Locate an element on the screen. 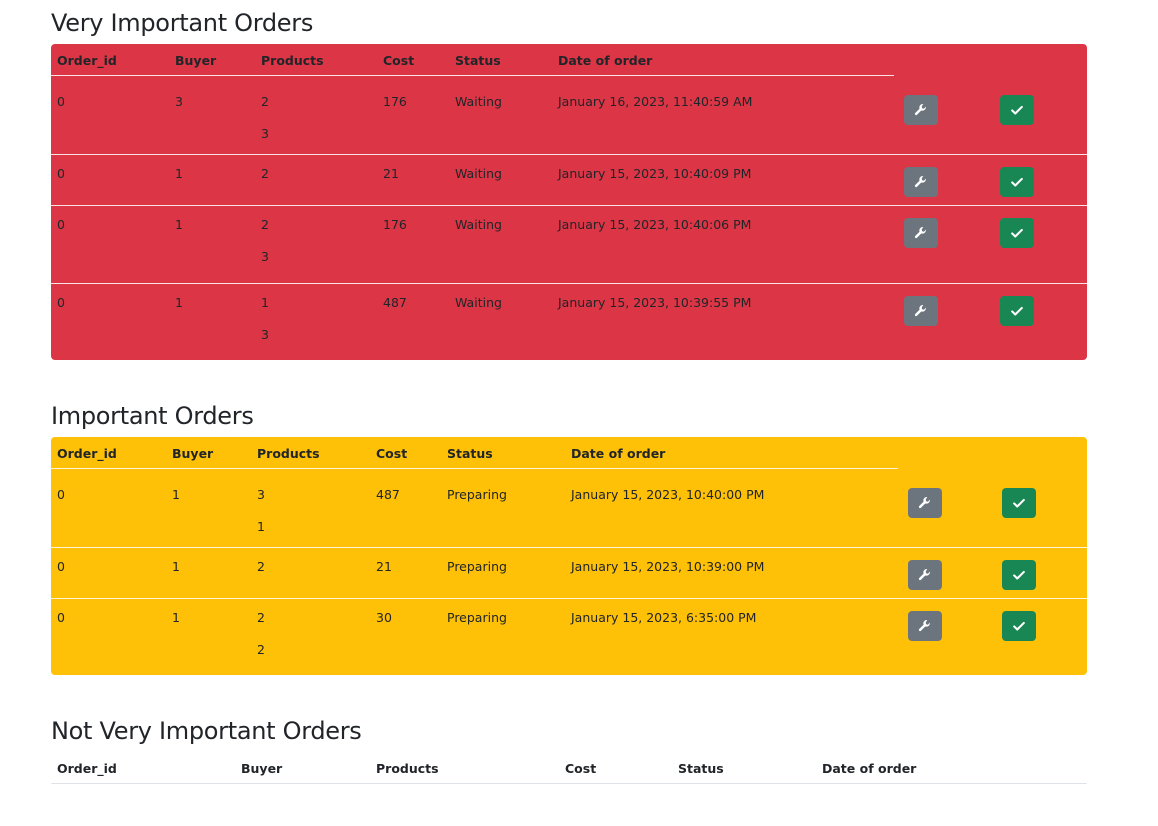 The width and height of the screenshot is (1158, 826). date-cell: January 15, 2023, 10:40:00 PM is located at coordinates (668, 494).